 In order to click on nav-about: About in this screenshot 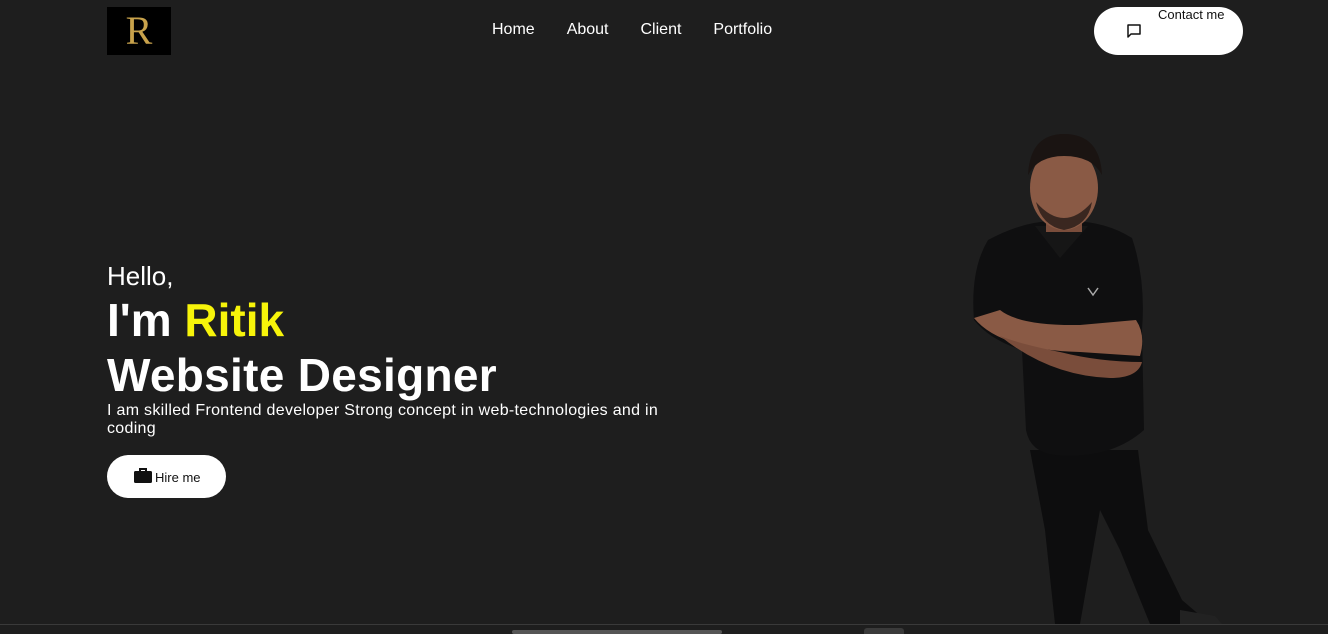, I will do `click(588, 30)`.